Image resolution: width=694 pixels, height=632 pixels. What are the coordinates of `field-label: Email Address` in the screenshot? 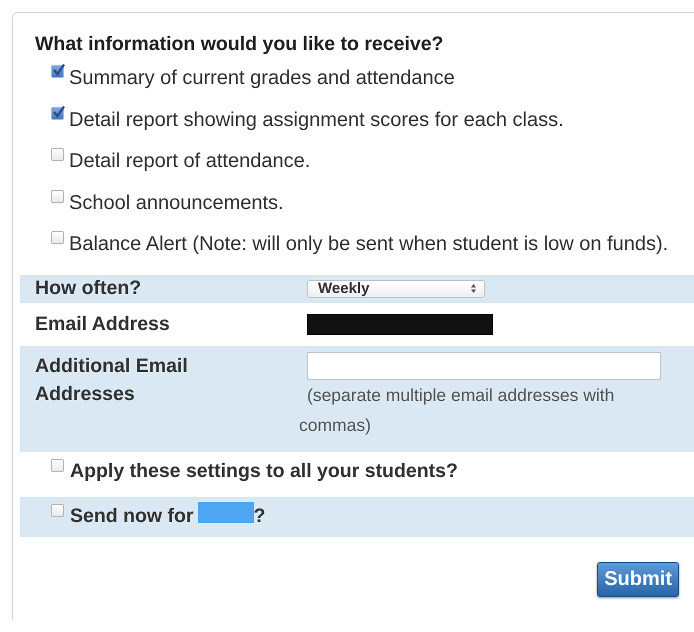 It's located at (103, 324).